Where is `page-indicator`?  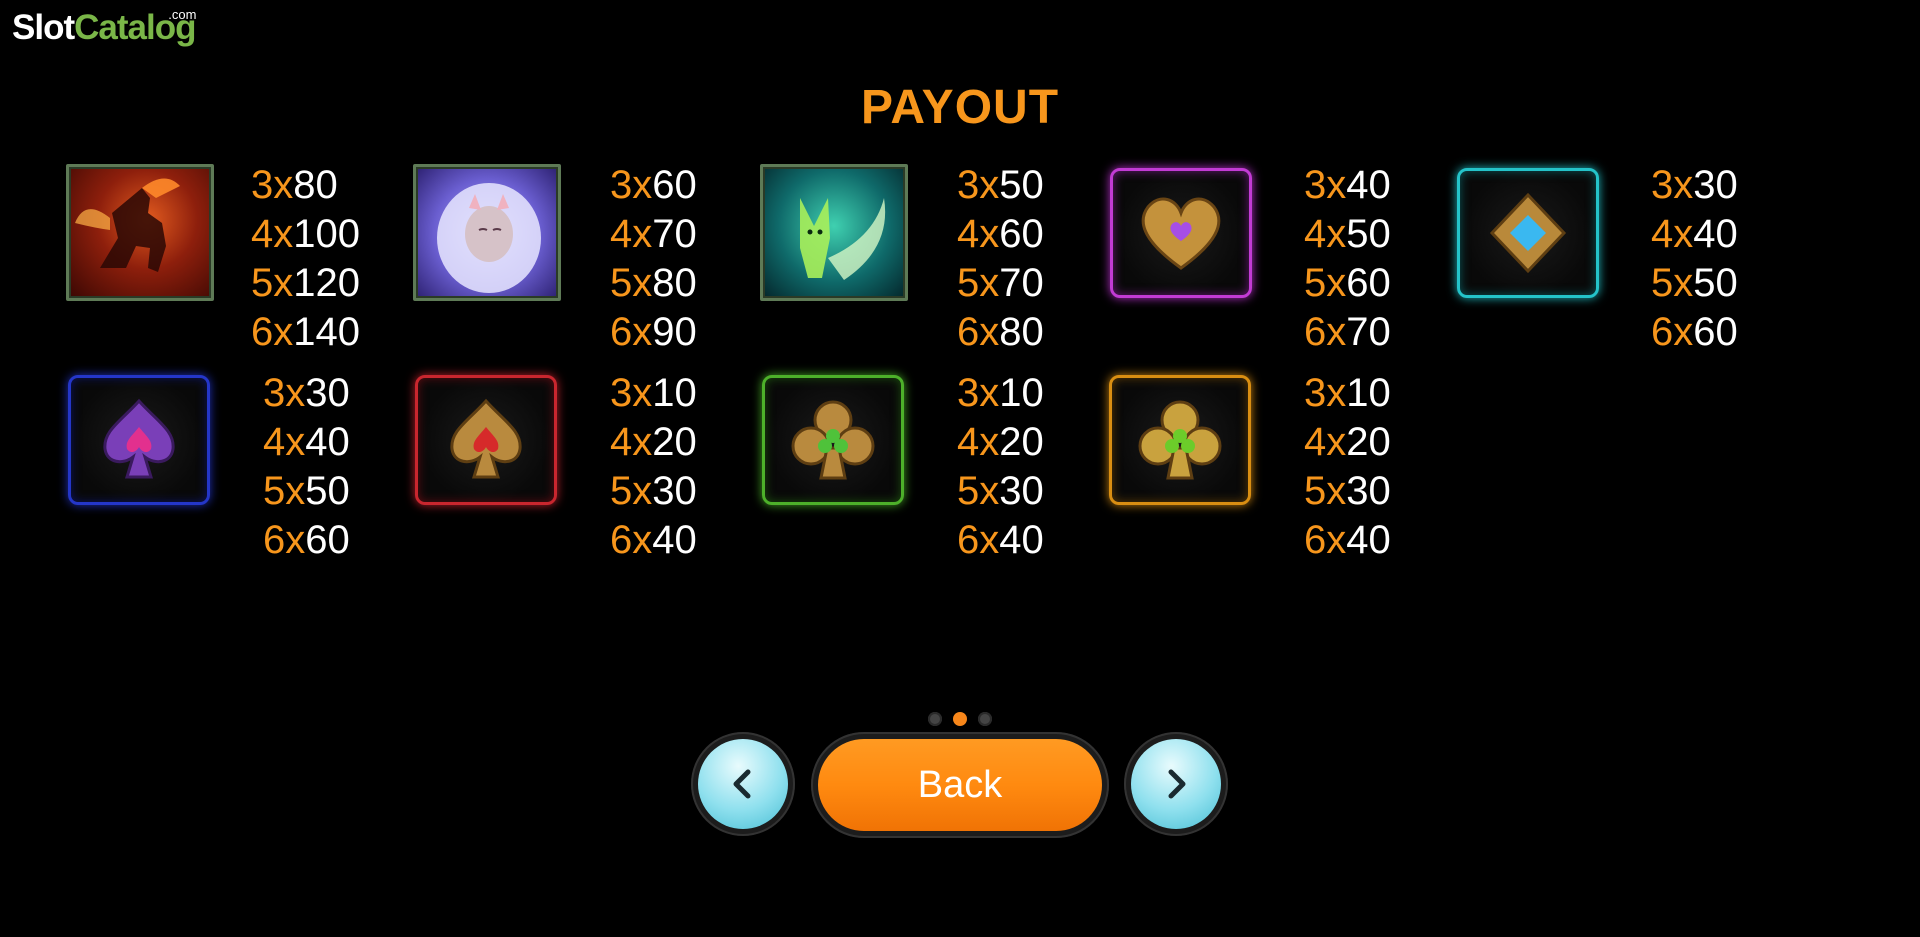
page-indicator is located at coordinates (960, 719).